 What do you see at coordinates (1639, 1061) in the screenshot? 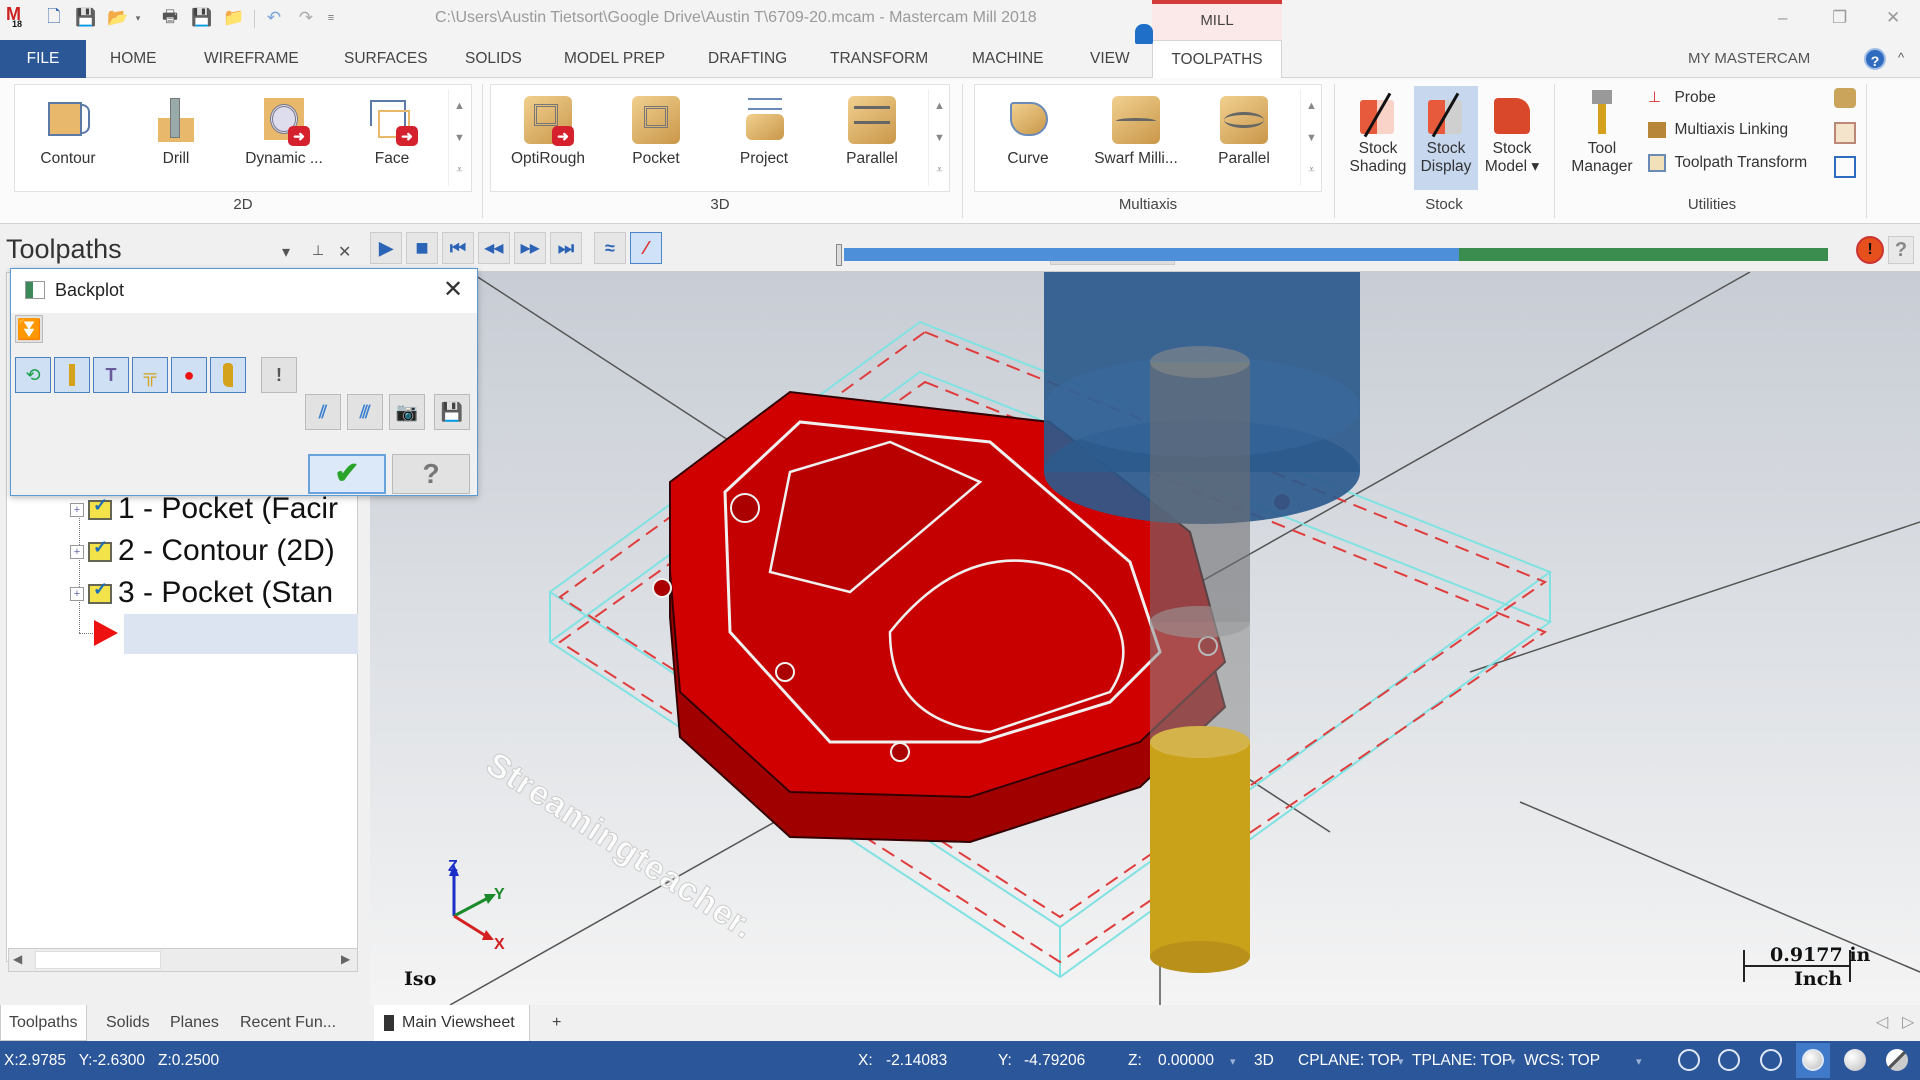
I see `wcs-dropdown-icon: ▾` at bounding box center [1639, 1061].